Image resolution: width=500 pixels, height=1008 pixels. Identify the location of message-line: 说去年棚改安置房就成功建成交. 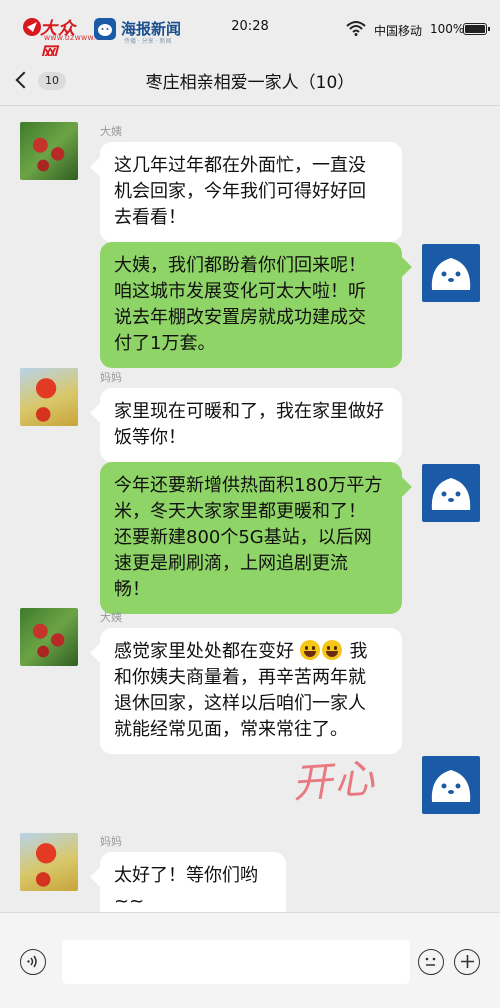
(240, 317).